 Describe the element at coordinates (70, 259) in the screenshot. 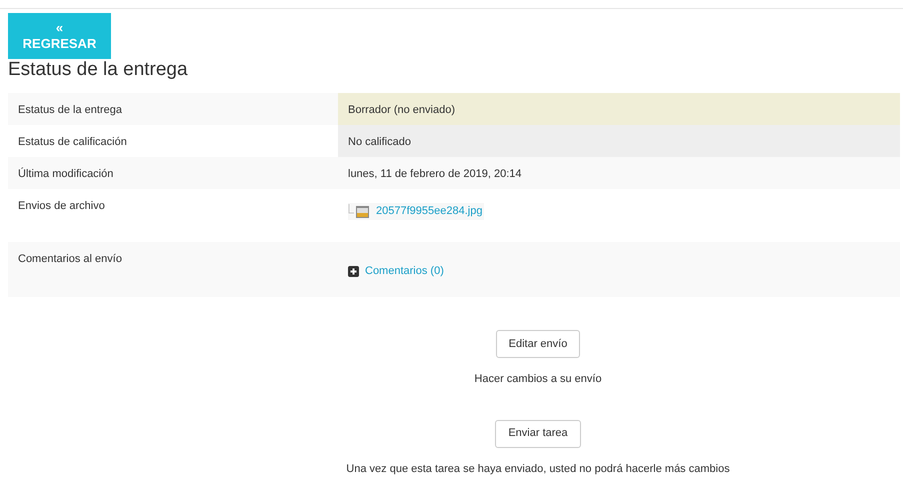

I see `row-label: Comentarios al envío` at that location.